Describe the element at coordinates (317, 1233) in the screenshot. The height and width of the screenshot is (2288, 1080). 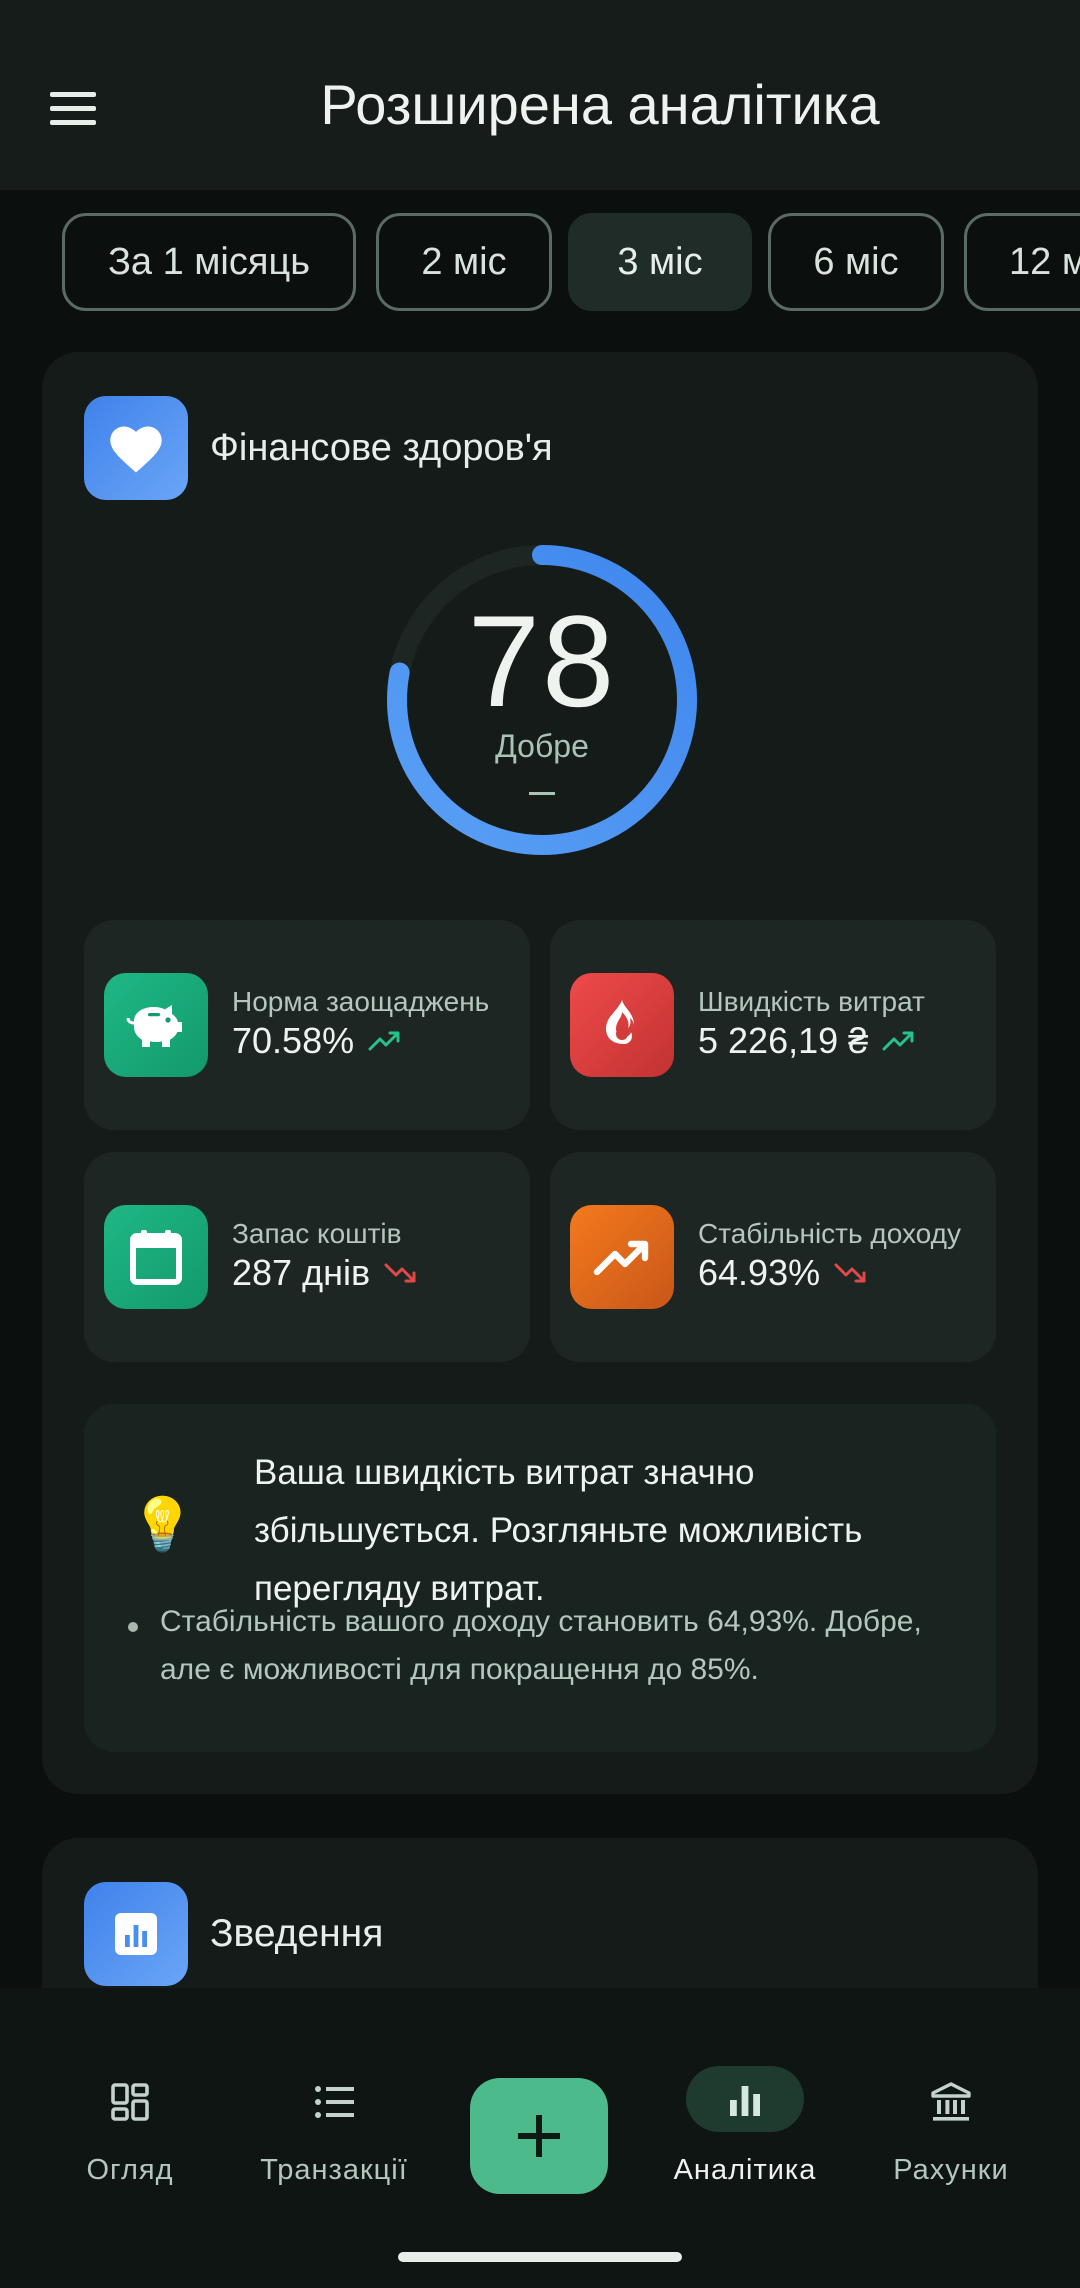
I see `metric-label: Запас коштів` at that location.